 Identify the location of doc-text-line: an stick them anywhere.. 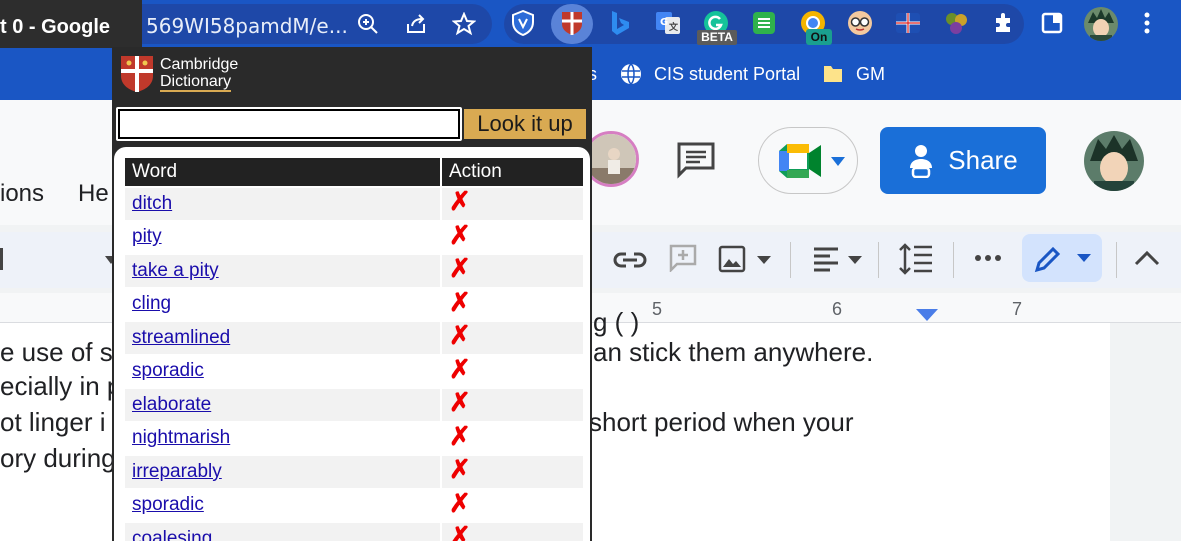
(733, 352).